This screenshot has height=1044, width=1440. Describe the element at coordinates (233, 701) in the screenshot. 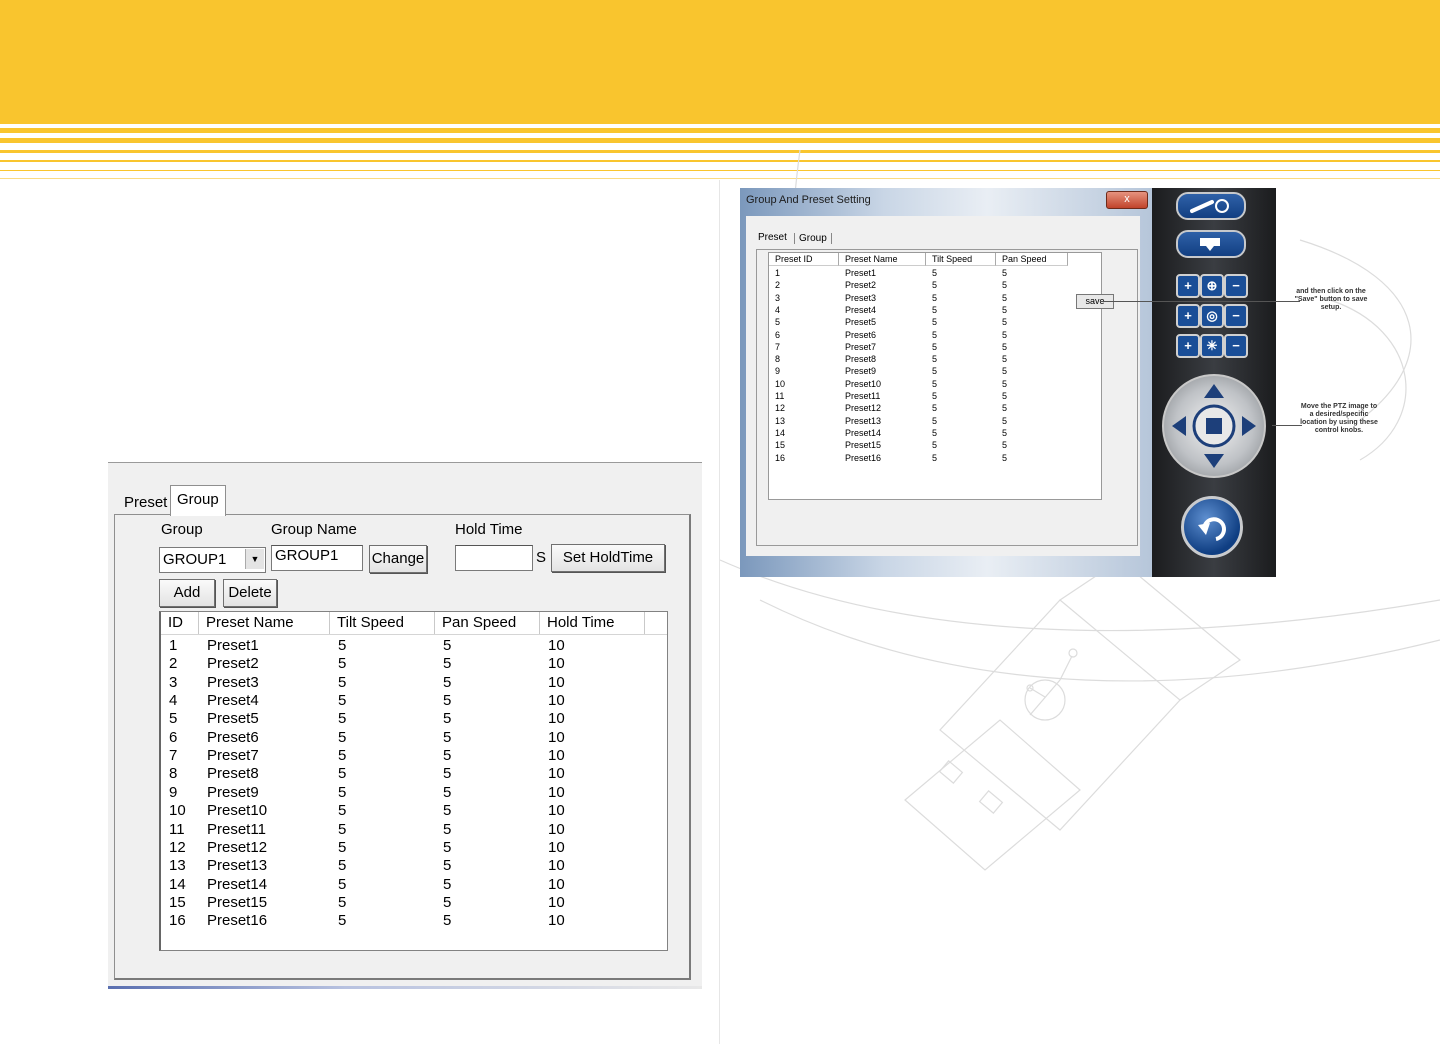

I see `table-cell: Preset4` at that location.